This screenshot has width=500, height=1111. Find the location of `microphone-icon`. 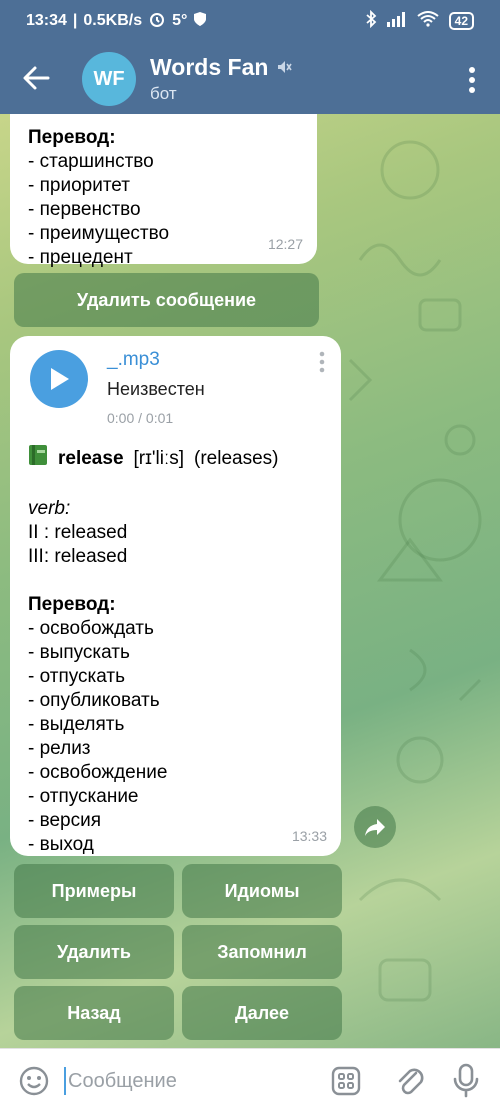

microphone-icon is located at coordinates (466, 1081).